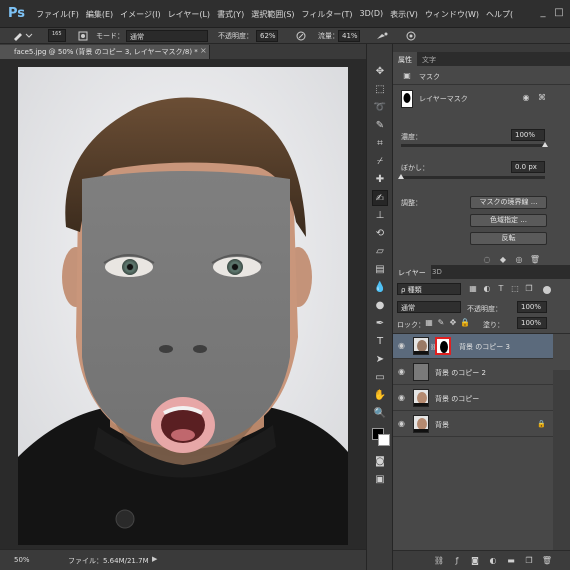 The image size is (570, 570). What do you see at coordinates (453, 323) in the screenshot?
I see `lock-position-icon: ✥` at bounding box center [453, 323].